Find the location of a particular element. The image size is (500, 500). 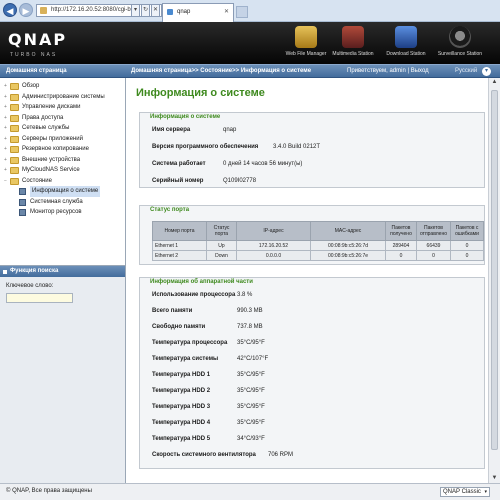

download-station-link: Download Station is located at coordinates (406, 44).